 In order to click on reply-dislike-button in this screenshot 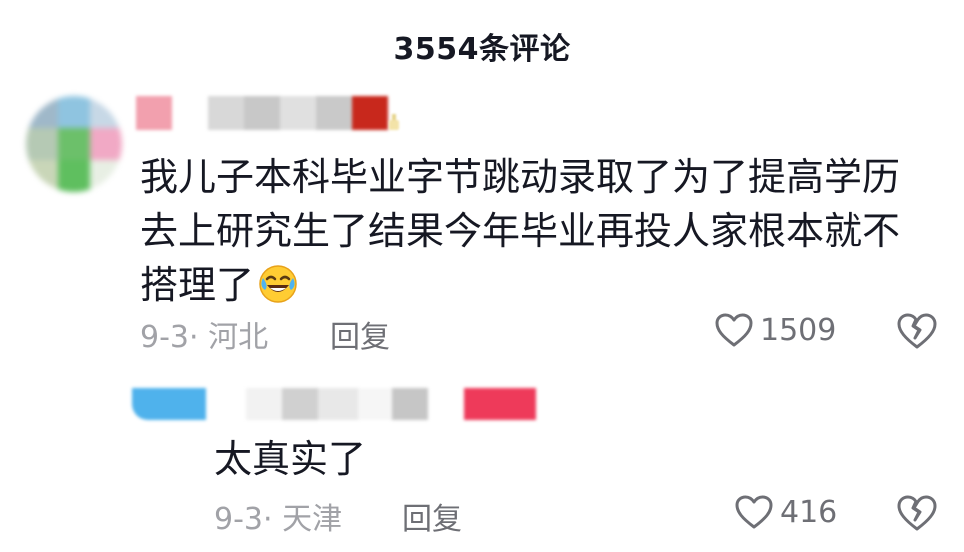, I will do `click(917, 515)`.